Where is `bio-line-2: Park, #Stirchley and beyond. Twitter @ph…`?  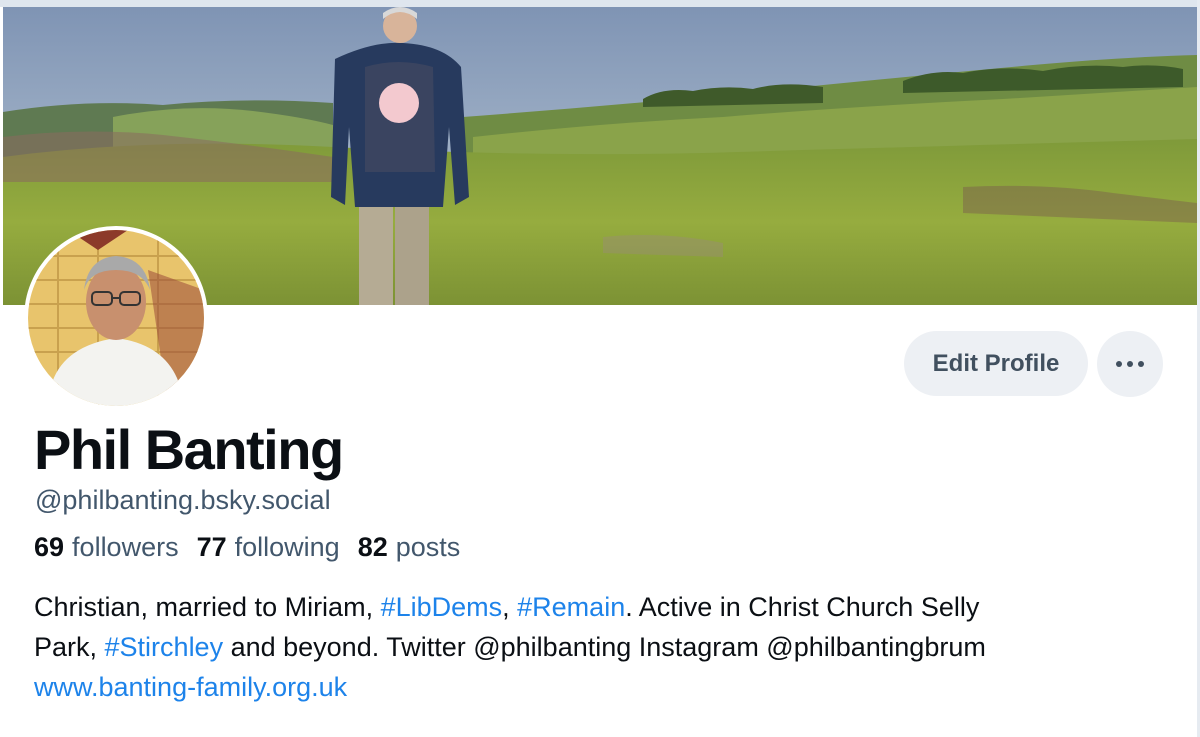
bio-line-2: Park, #Stirchley and beyond. Twitter @ph… is located at coordinates (604, 647).